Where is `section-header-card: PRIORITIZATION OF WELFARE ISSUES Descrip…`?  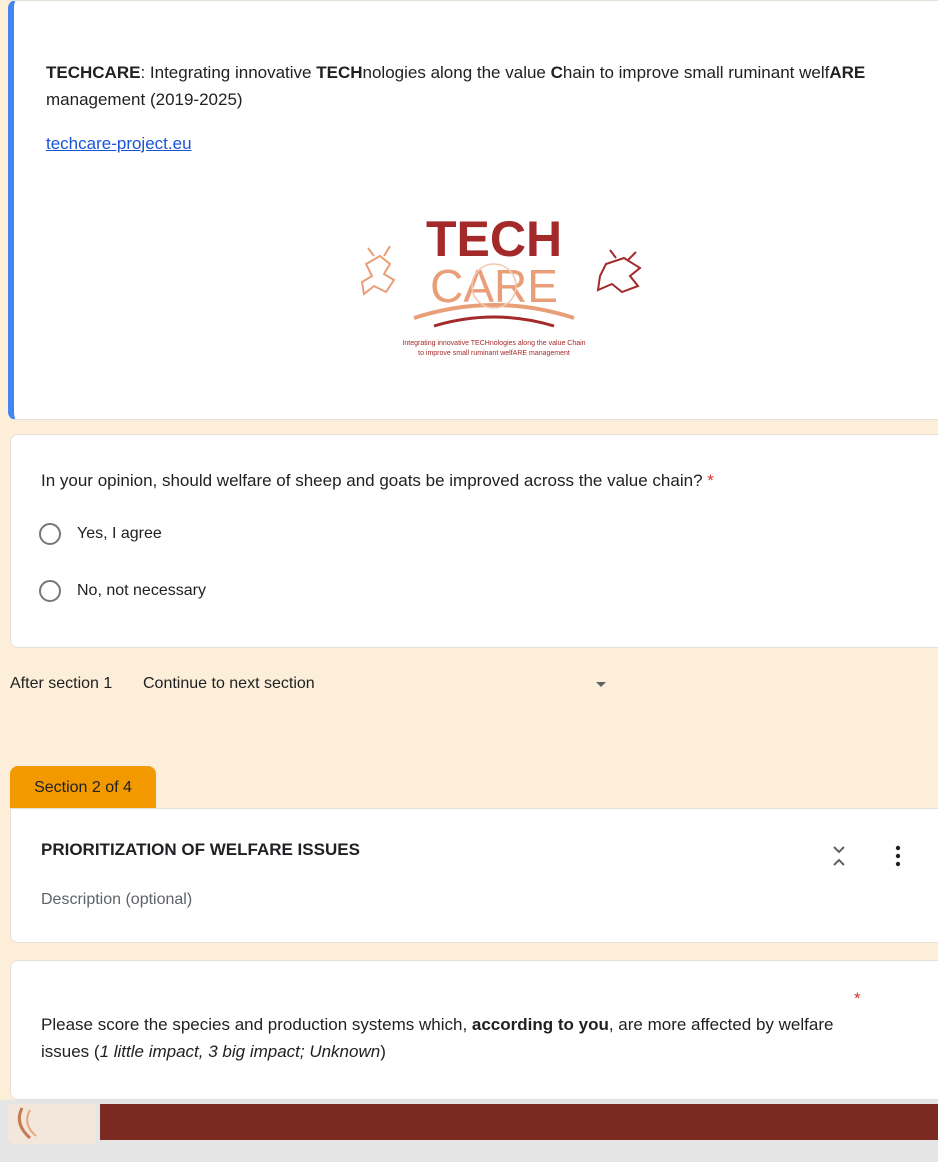
section-header-card: PRIORITIZATION OF WELFARE ISSUES Descrip… is located at coordinates (474, 875).